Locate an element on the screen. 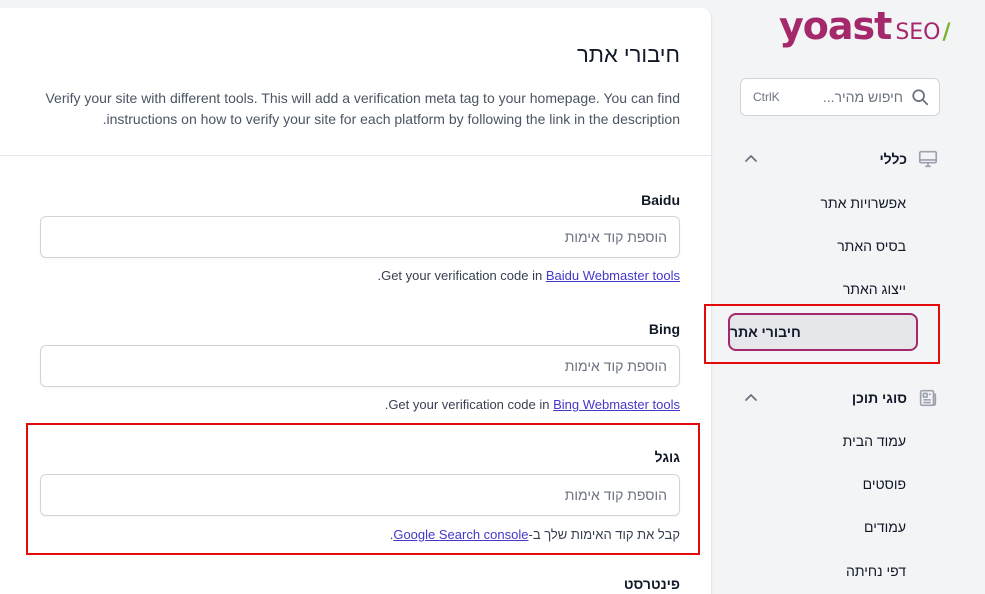 This screenshot has height=594, width=985. sidebar-section-label: סוגי תוכן is located at coordinates (879, 398).